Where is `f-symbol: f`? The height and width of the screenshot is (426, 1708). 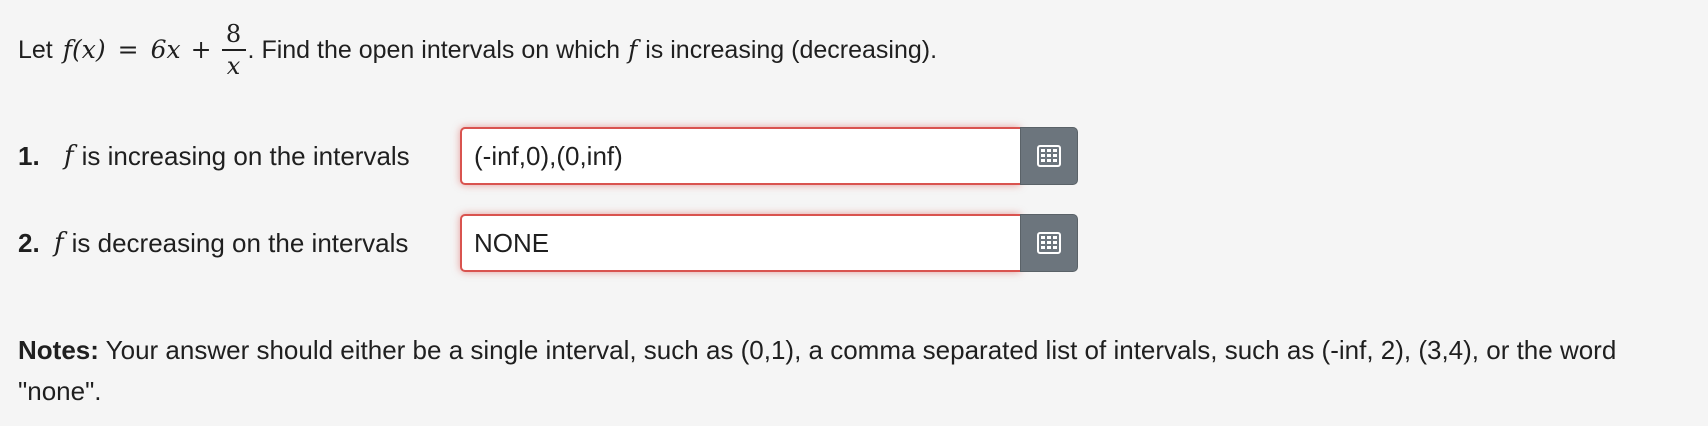
f-symbol: f is located at coordinates (632, 49).